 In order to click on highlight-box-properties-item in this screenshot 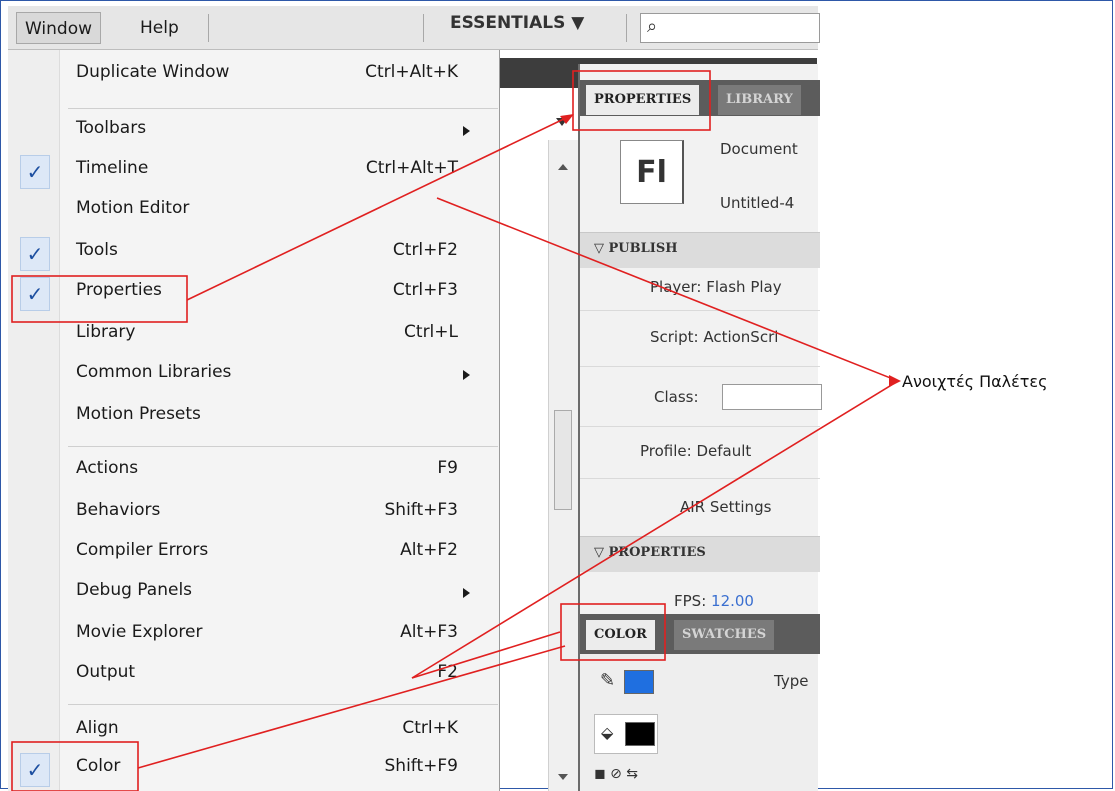, I will do `click(99, 299)`.